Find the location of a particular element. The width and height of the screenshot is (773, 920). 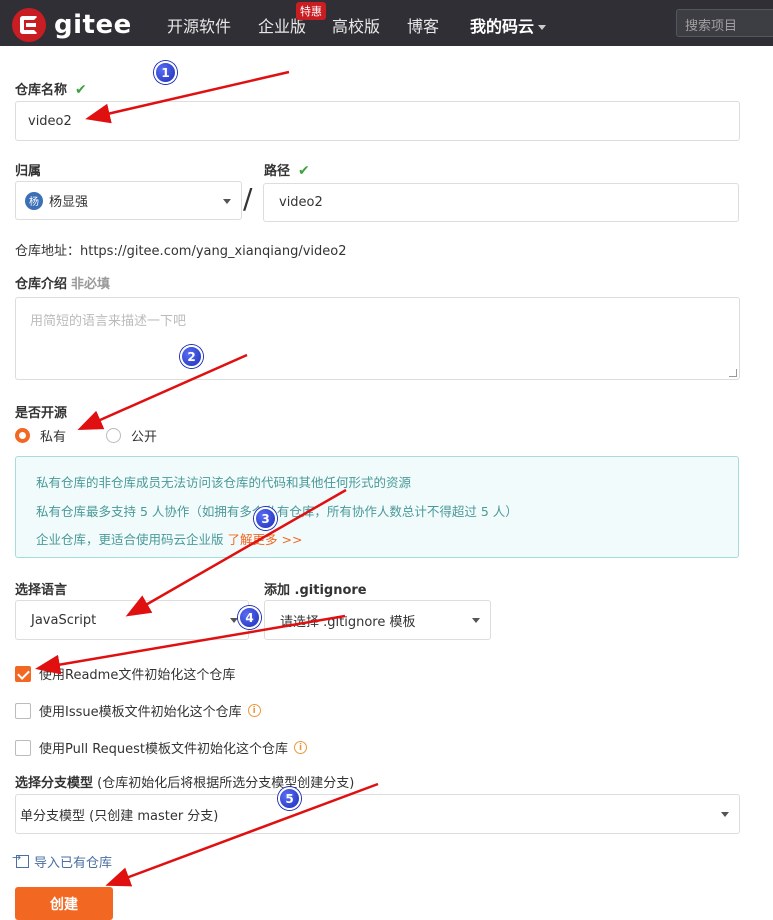

repo-name-label: 仓库名称 ✔ is located at coordinates (51, 88).